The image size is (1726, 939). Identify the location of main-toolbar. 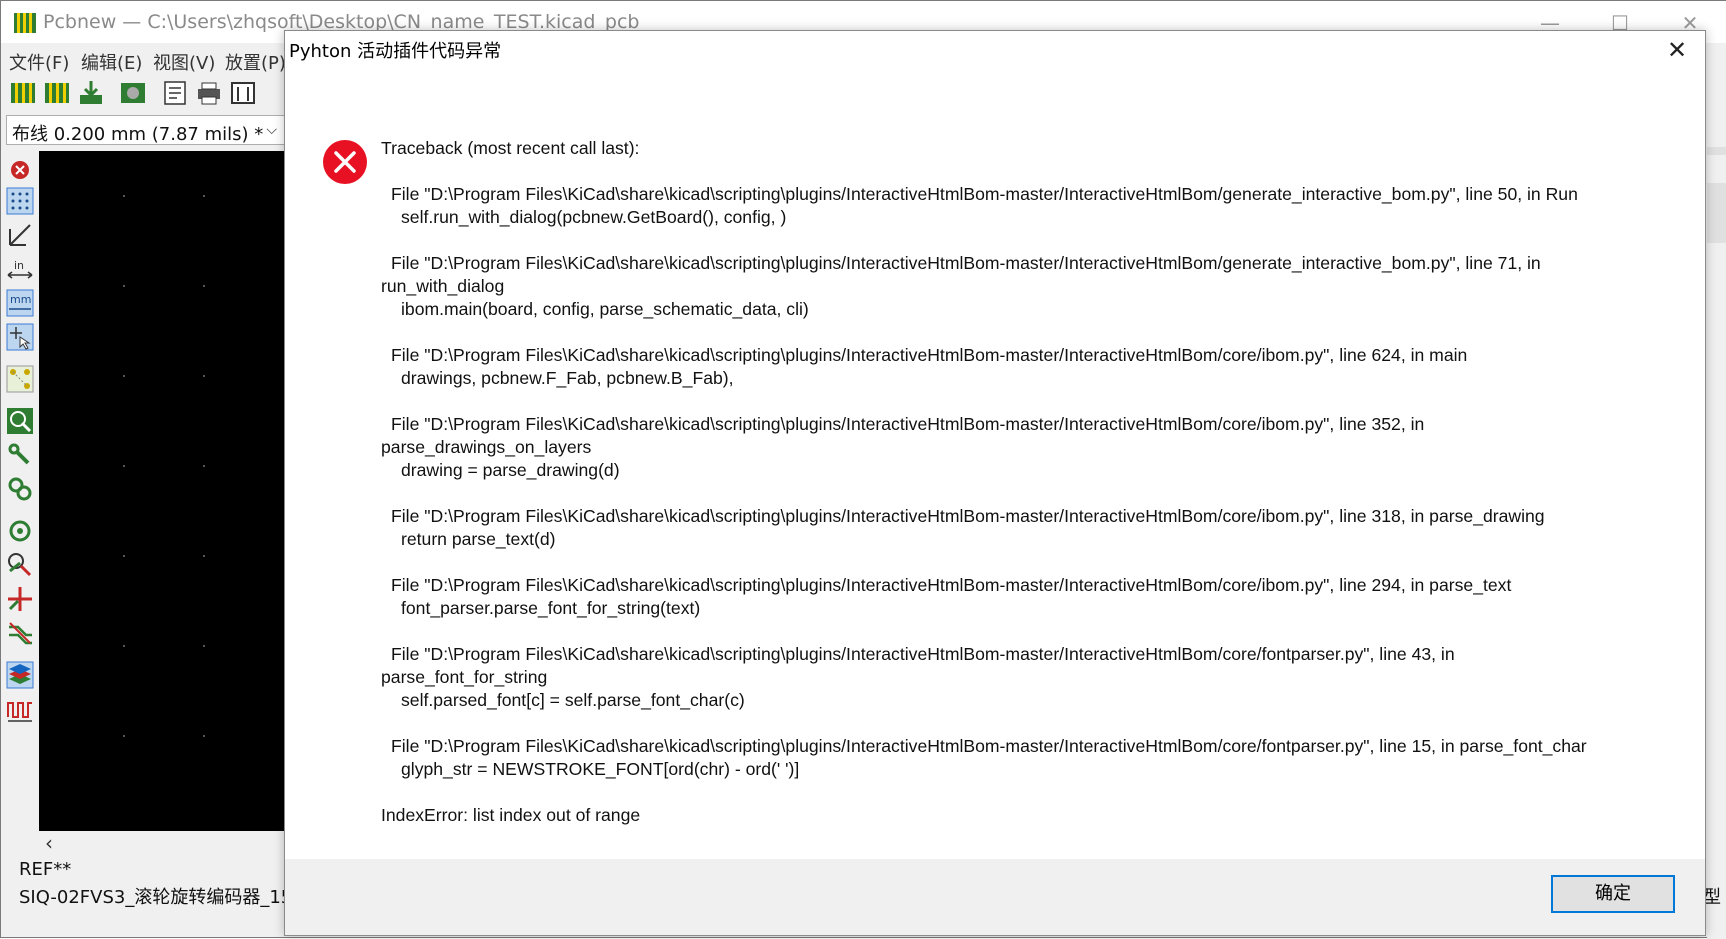
(151, 94).